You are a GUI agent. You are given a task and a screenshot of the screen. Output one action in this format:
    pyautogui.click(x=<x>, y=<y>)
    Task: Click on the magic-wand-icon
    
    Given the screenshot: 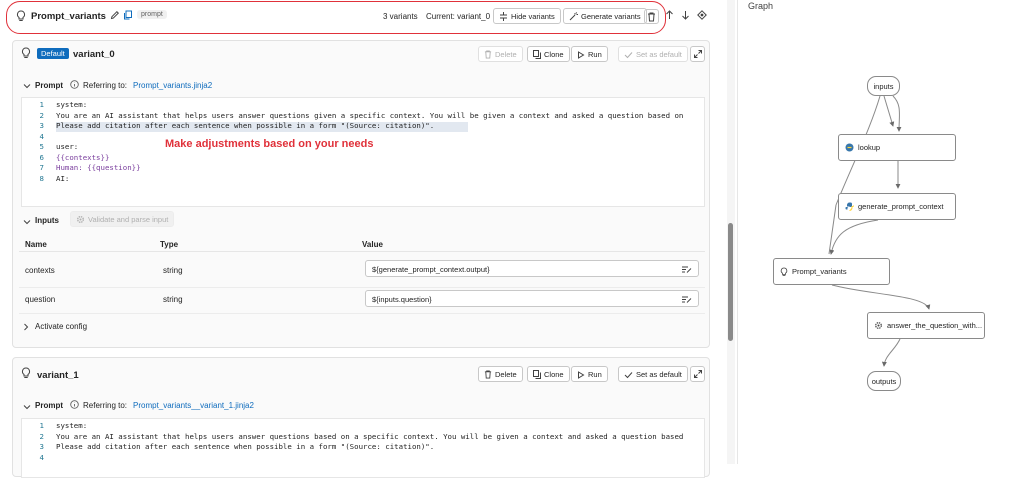 What is the action you would take?
    pyautogui.click(x=573, y=16)
    